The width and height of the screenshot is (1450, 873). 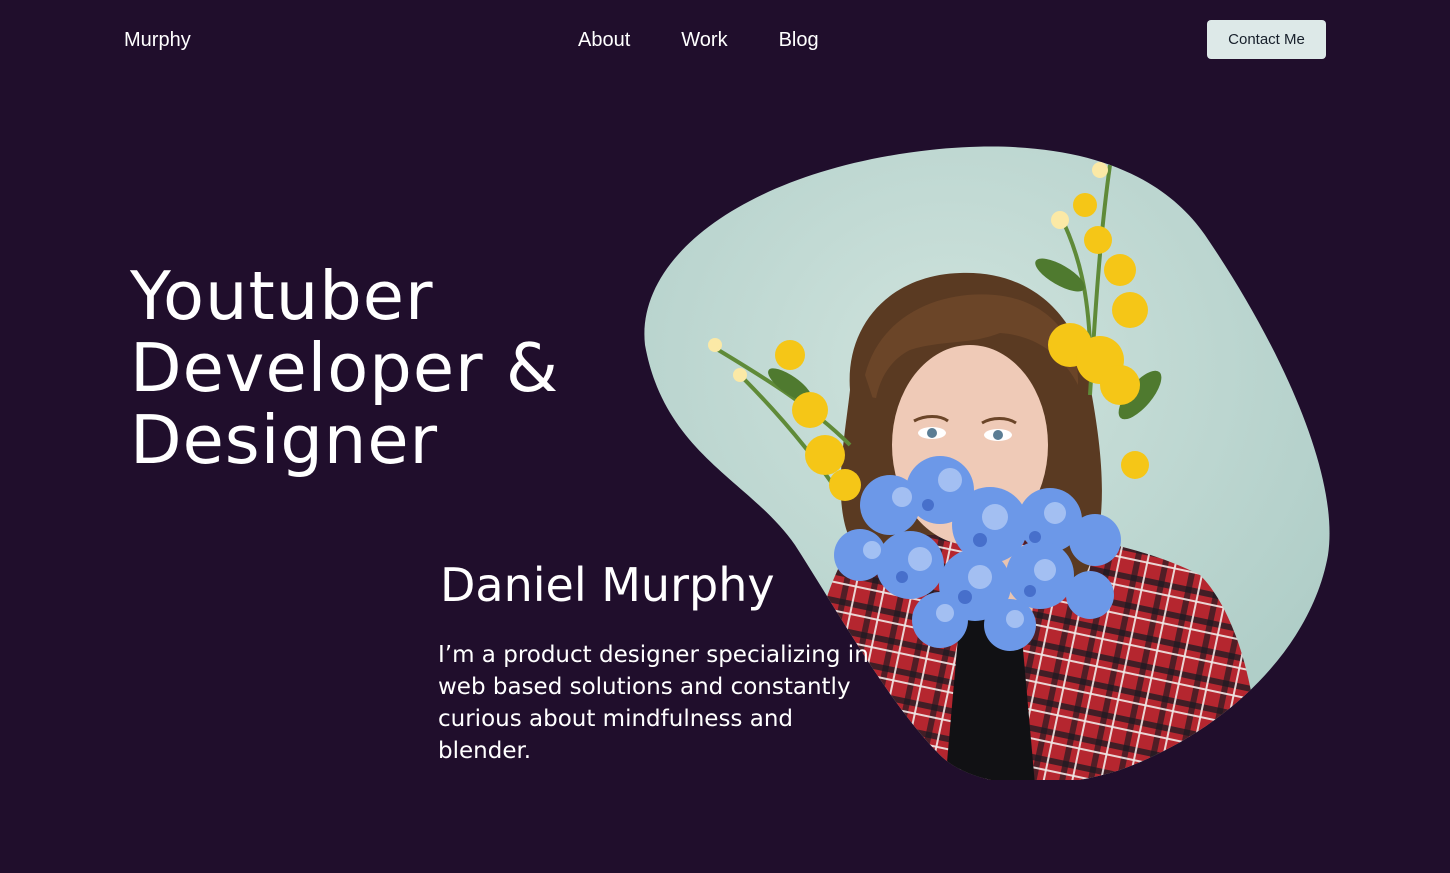 I want to click on nav-link-work: Work, so click(x=704, y=40).